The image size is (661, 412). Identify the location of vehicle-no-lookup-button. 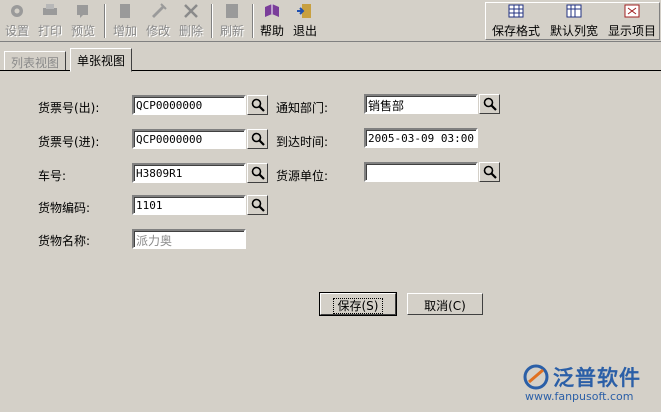
(257, 173).